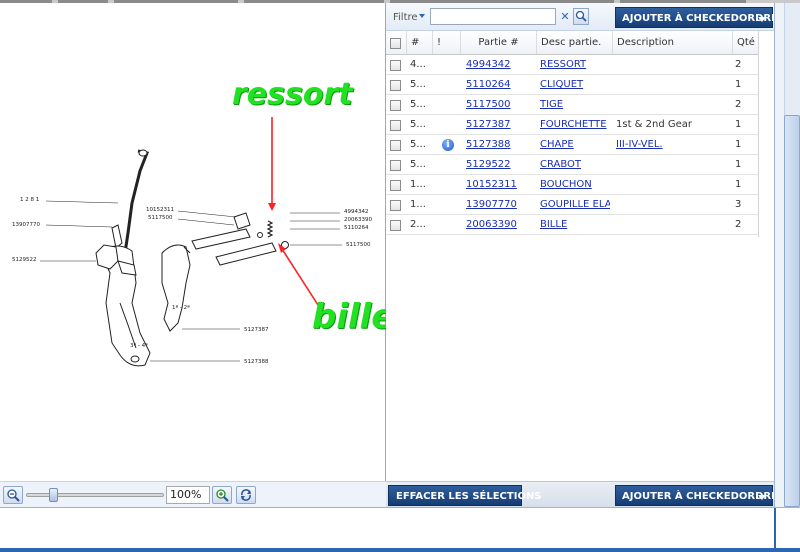 Image resolution: width=800 pixels, height=552 pixels. Describe the element at coordinates (493, 16) in the screenshot. I see `filter-input` at that location.